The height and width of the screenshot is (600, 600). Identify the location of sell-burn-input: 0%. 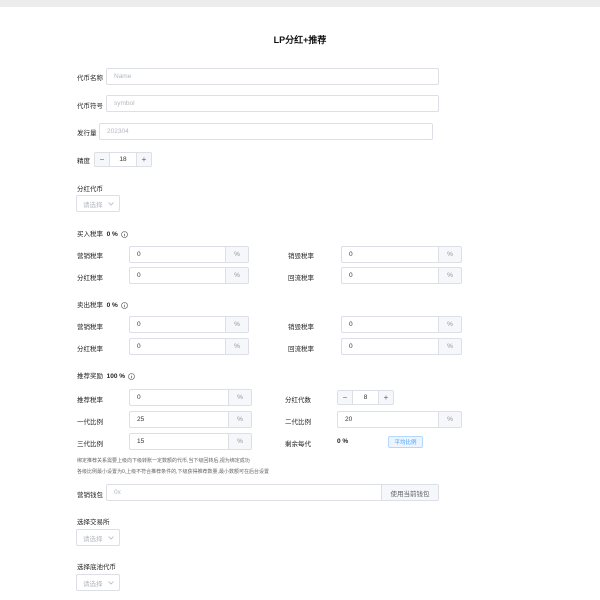
(401, 324).